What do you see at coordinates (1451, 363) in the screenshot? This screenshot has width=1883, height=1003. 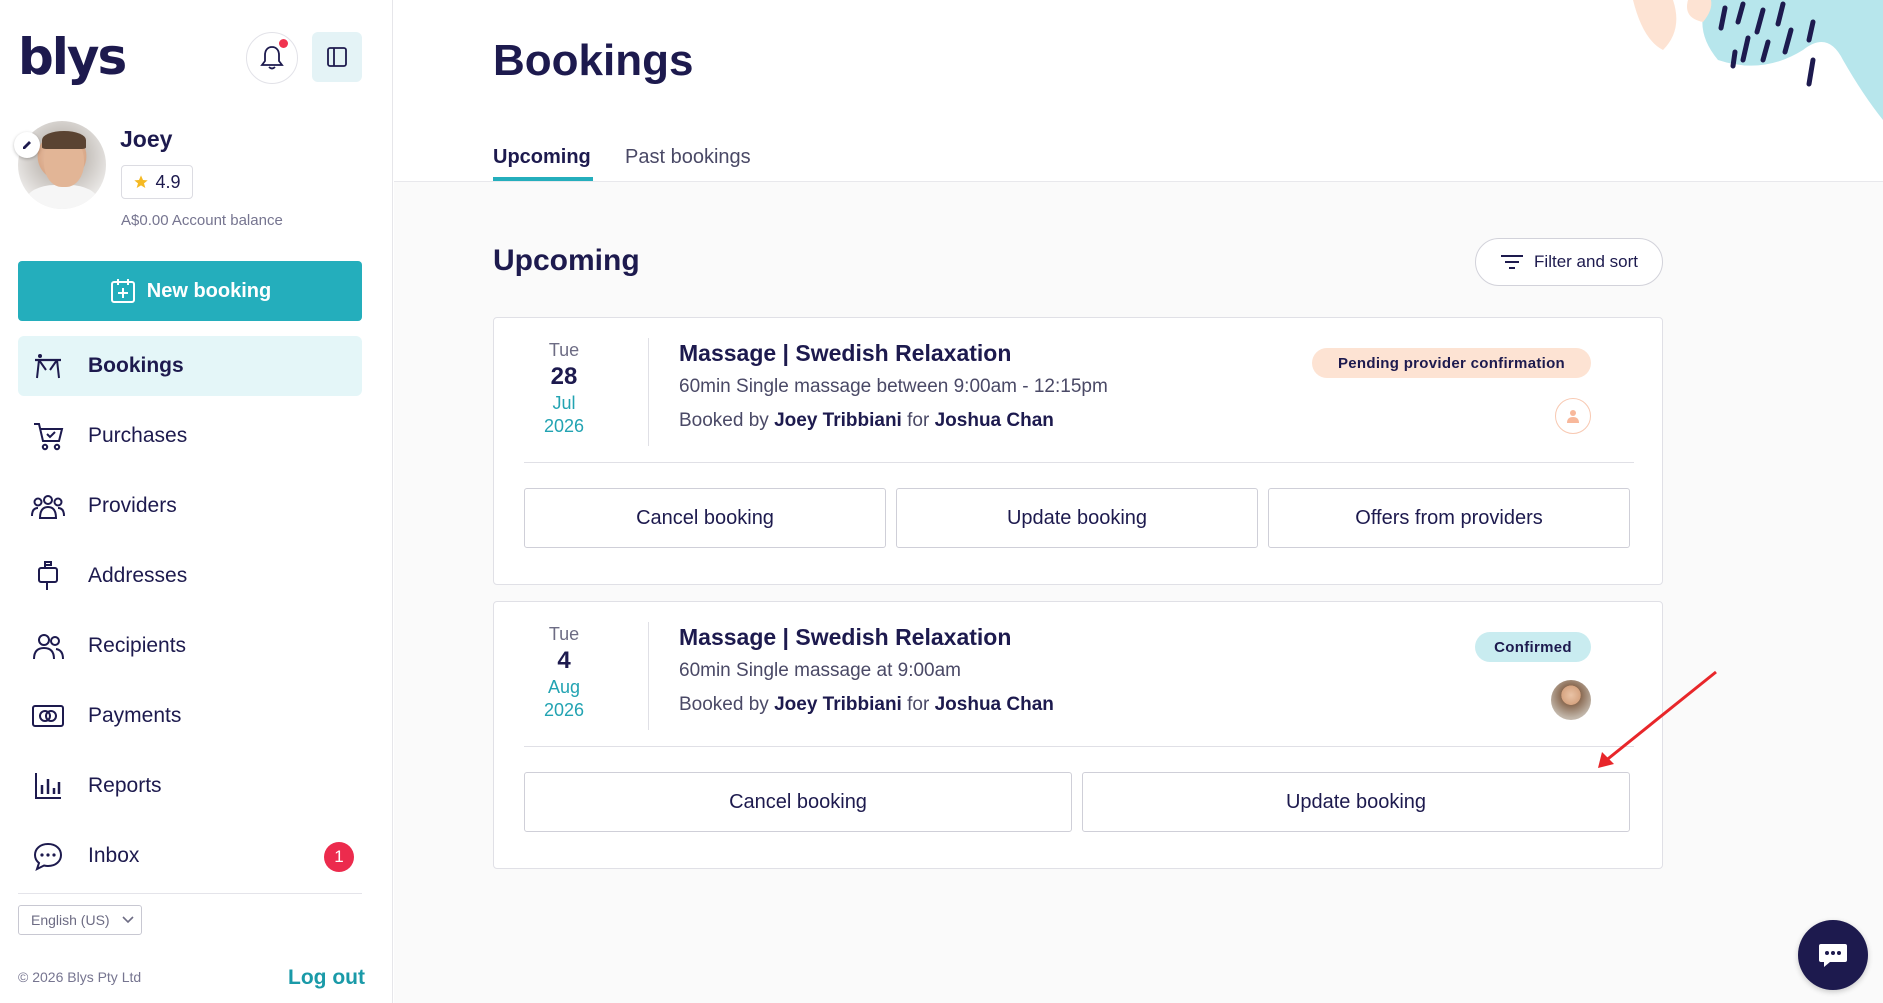 I see `status-badge: Pending provider confirmation` at bounding box center [1451, 363].